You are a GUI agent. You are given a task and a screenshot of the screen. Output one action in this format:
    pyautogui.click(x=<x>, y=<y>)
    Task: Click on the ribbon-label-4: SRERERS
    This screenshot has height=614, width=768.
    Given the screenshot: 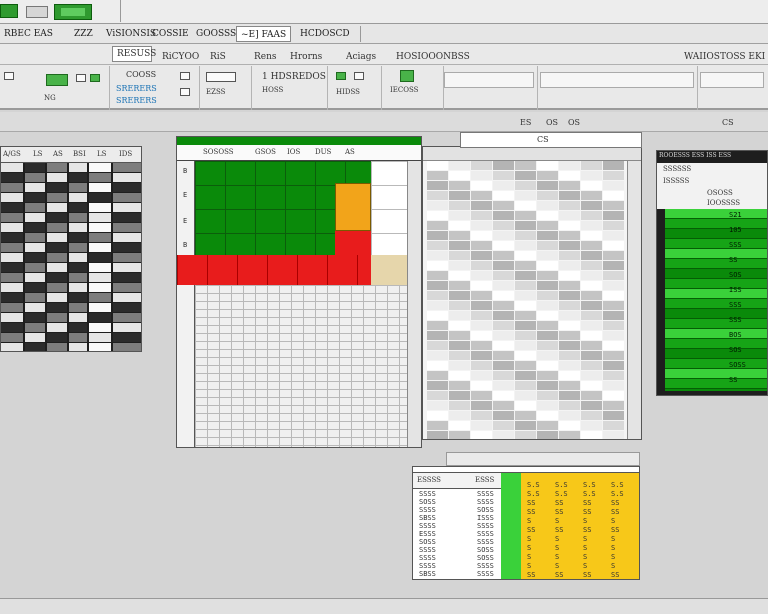 What is the action you would take?
    pyautogui.click(x=136, y=100)
    